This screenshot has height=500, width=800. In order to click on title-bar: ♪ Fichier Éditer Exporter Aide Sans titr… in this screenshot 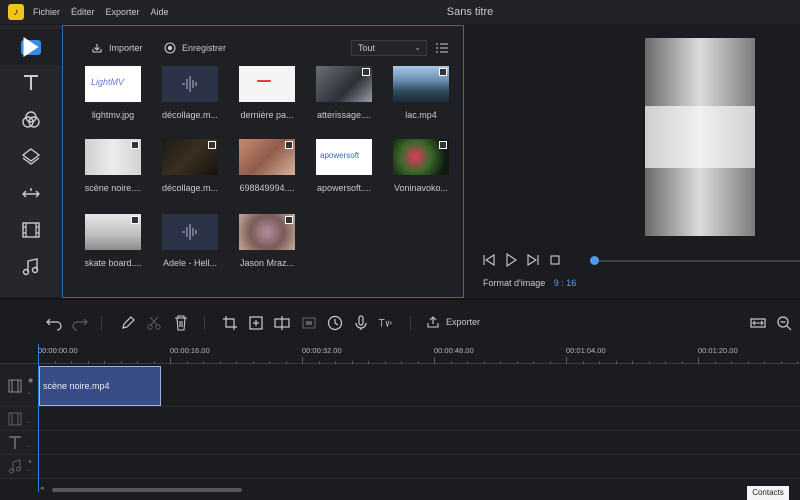, I will do `click(400, 12)`.